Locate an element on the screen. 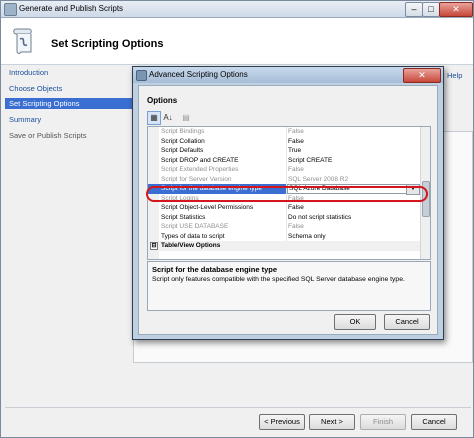 This screenshot has width=474, height=438. property-row: Script Bindings False is located at coordinates (284, 132).